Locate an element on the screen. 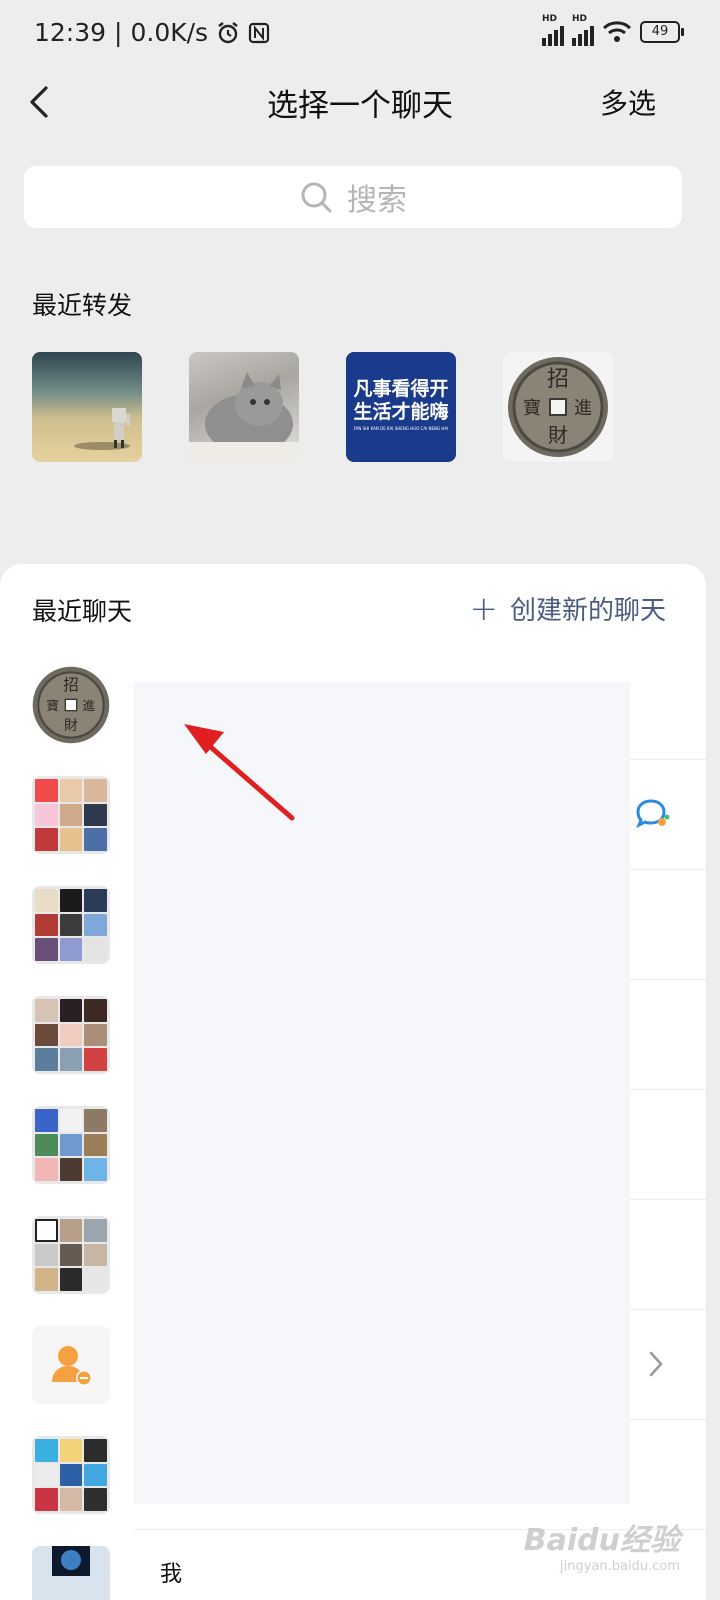 The image size is (720, 1600). recent-forward-item: 招 進 財 寶 is located at coordinates (558, 407).